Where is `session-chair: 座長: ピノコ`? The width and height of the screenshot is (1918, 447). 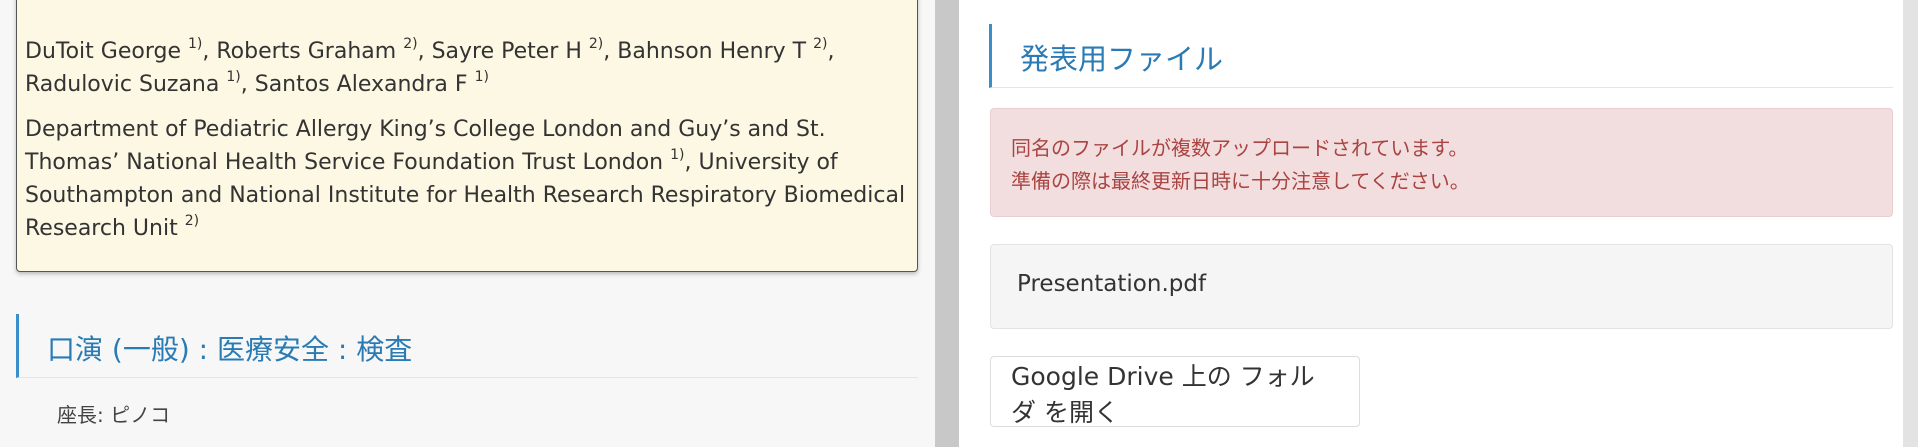 session-chair: 座長: ピノコ is located at coordinates (114, 415).